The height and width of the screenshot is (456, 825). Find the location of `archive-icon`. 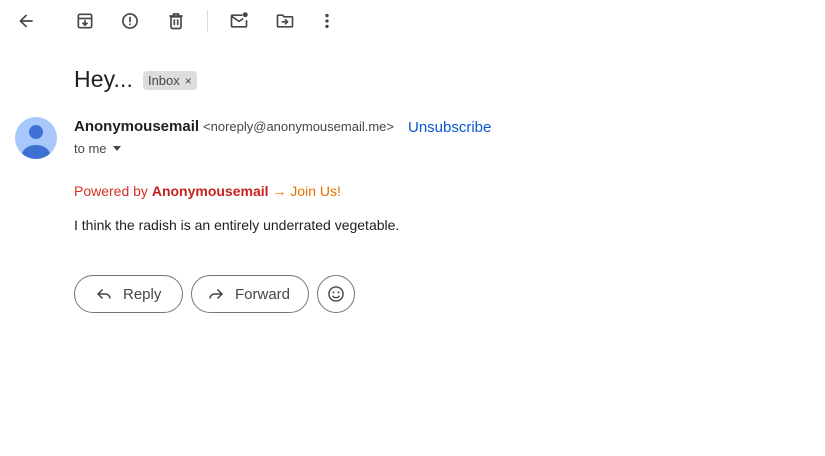

archive-icon is located at coordinates (85, 21).